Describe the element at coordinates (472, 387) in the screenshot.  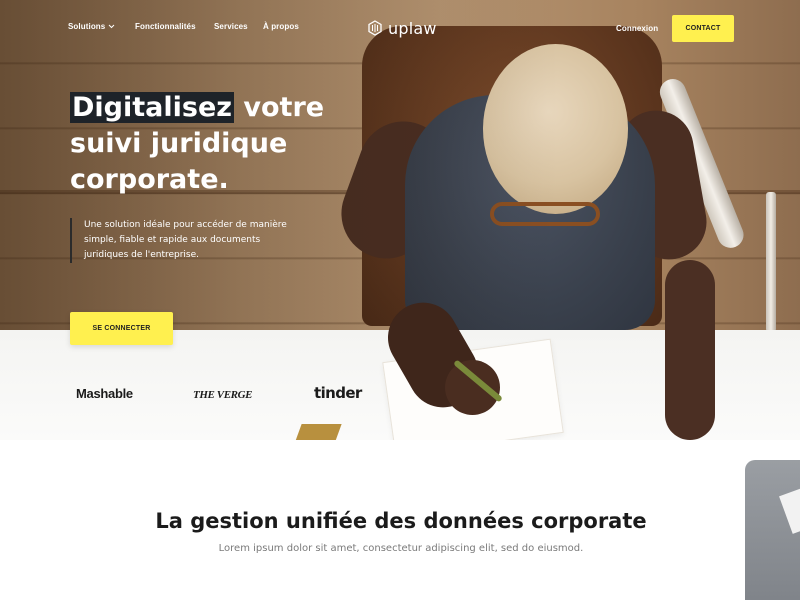
I see `person-hand` at that location.